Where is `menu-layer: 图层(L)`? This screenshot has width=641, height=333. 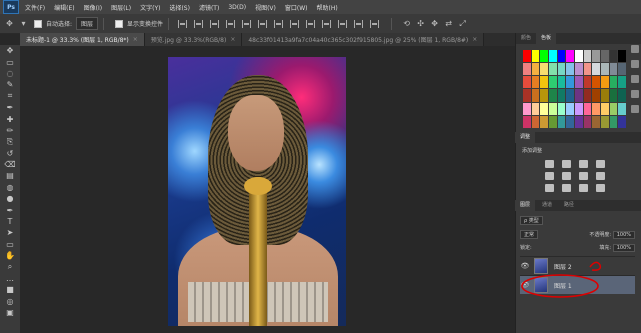 menu-layer: 图层(L) is located at coordinates (121, 7).